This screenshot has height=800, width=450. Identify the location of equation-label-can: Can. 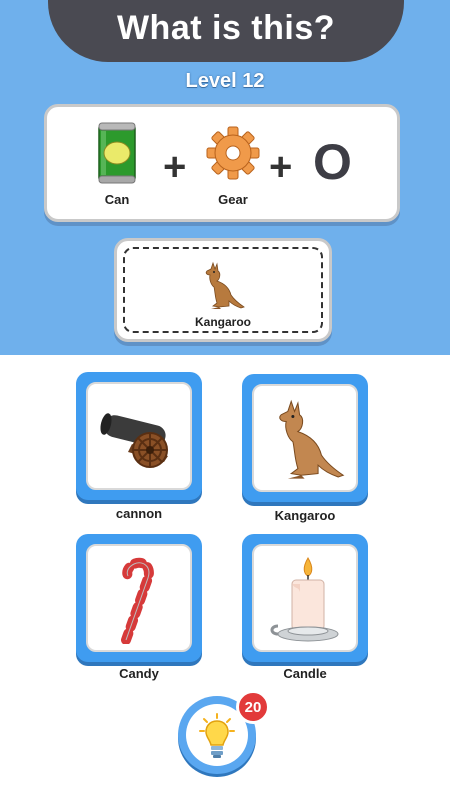
(117, 199).